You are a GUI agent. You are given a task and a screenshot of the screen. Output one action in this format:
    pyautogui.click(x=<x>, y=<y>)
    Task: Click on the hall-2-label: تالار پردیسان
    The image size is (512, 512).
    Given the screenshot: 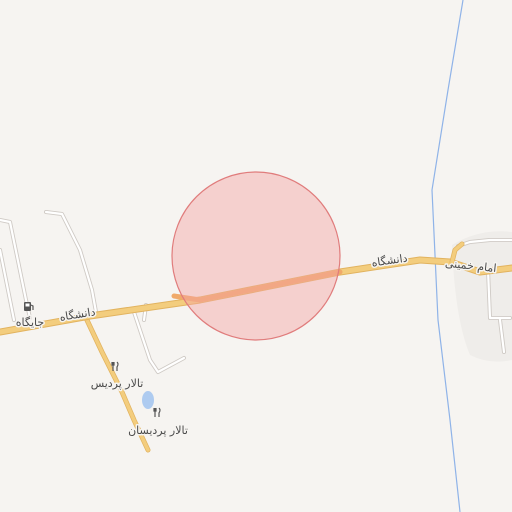 What is the action you would take?
    pyautogui.click(x=158, y=430)
    